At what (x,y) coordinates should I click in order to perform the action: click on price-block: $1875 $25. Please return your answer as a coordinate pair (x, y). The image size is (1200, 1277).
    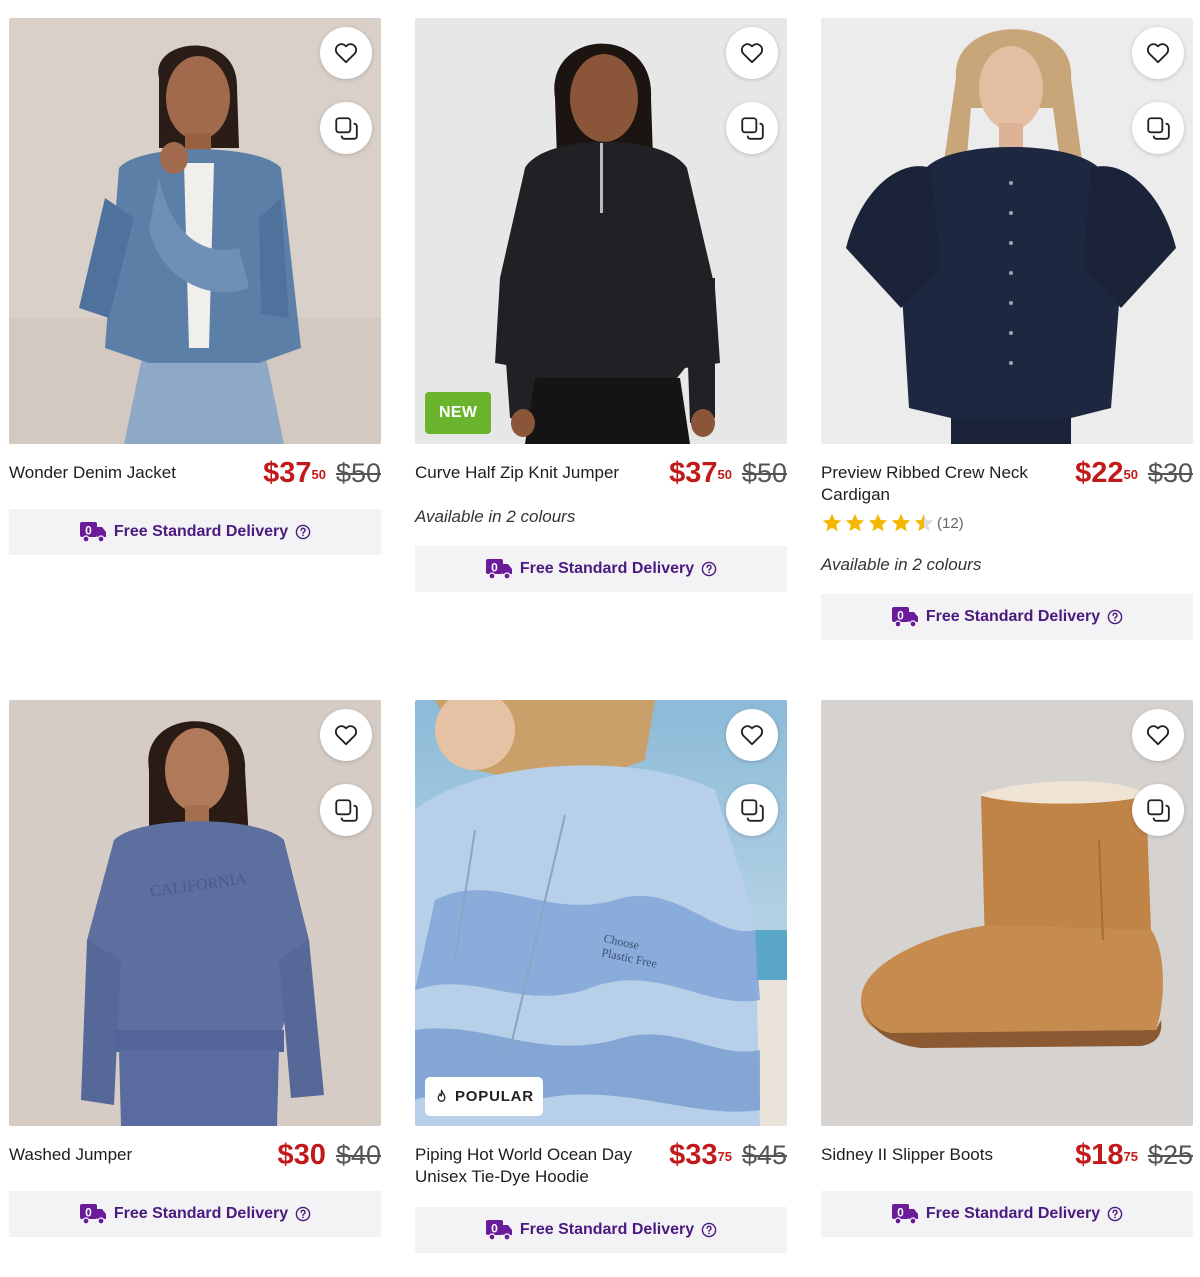
    Looking at the image, I should click on (1134, 1155).